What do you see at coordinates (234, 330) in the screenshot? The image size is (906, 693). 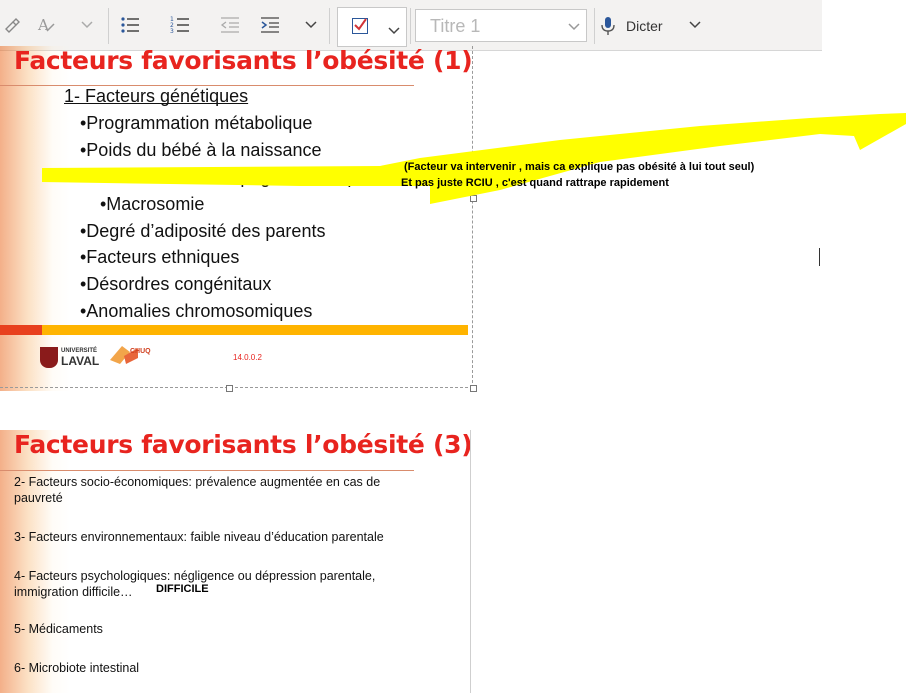 I see `footer-band` at bounding box center [234, 330].